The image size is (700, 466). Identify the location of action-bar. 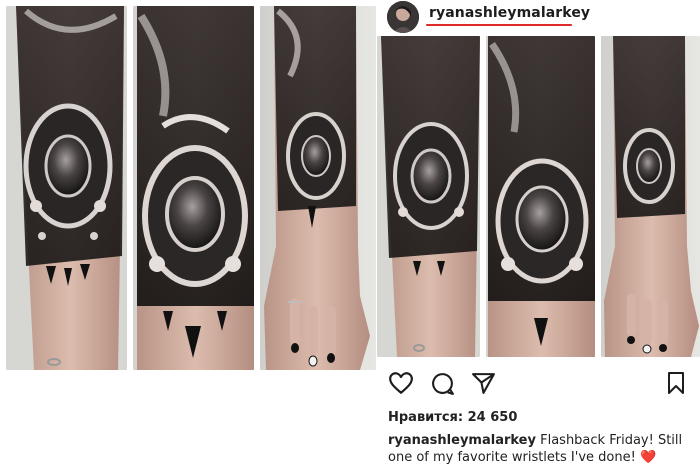
(538, 383).